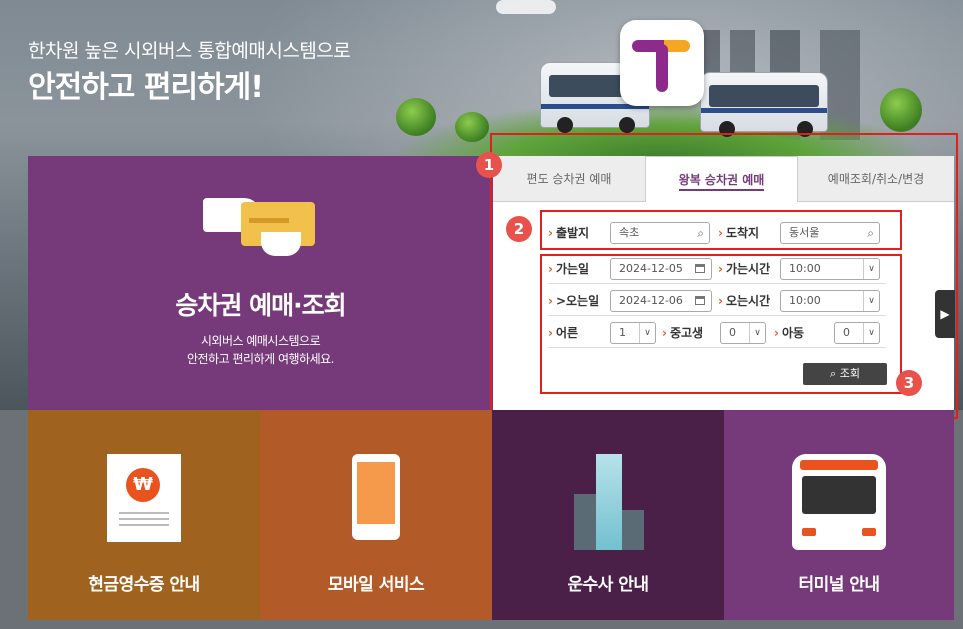  What do you see at coordinates (189, 51) in the screenshot?
I see `hero-subtitle: 한차원 높은 시외버스 통합예매시스템으로` at bounding box center [189, 51].